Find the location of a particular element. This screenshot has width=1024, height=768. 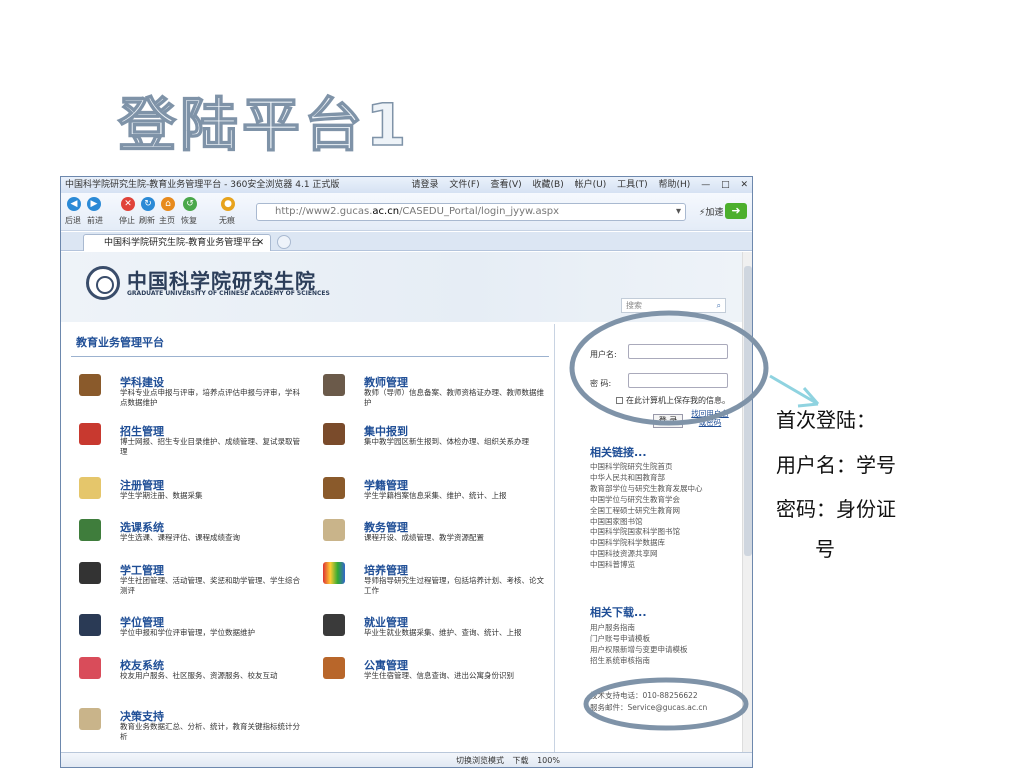

arrow-icon is located at coordinates (794, 391).